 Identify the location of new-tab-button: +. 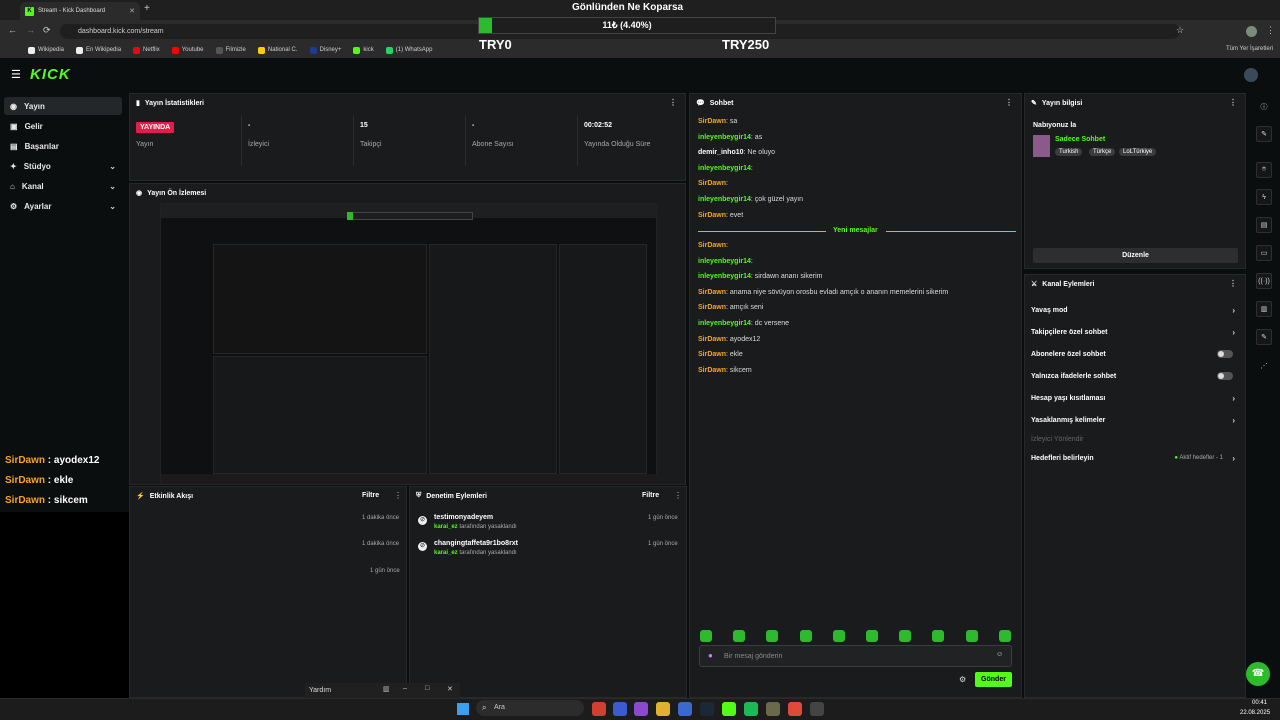
(147, 8).